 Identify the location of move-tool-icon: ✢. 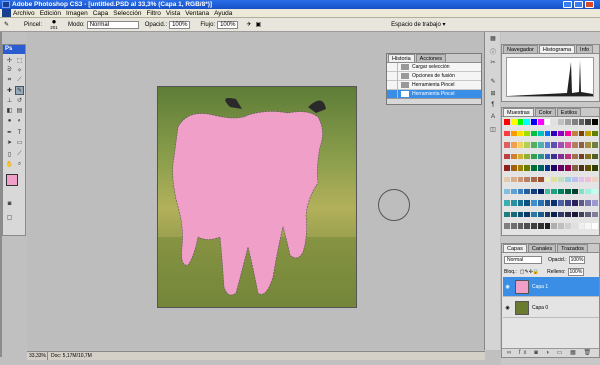
(9, 60).